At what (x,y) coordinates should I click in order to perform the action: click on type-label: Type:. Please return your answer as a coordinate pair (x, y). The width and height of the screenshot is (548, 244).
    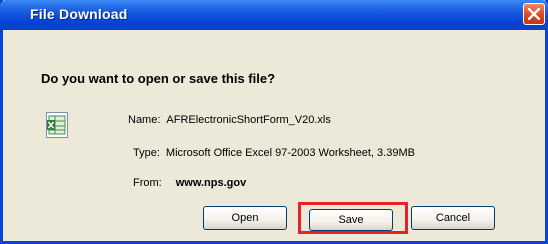
    Looking at the image, I should click on (146, 153).